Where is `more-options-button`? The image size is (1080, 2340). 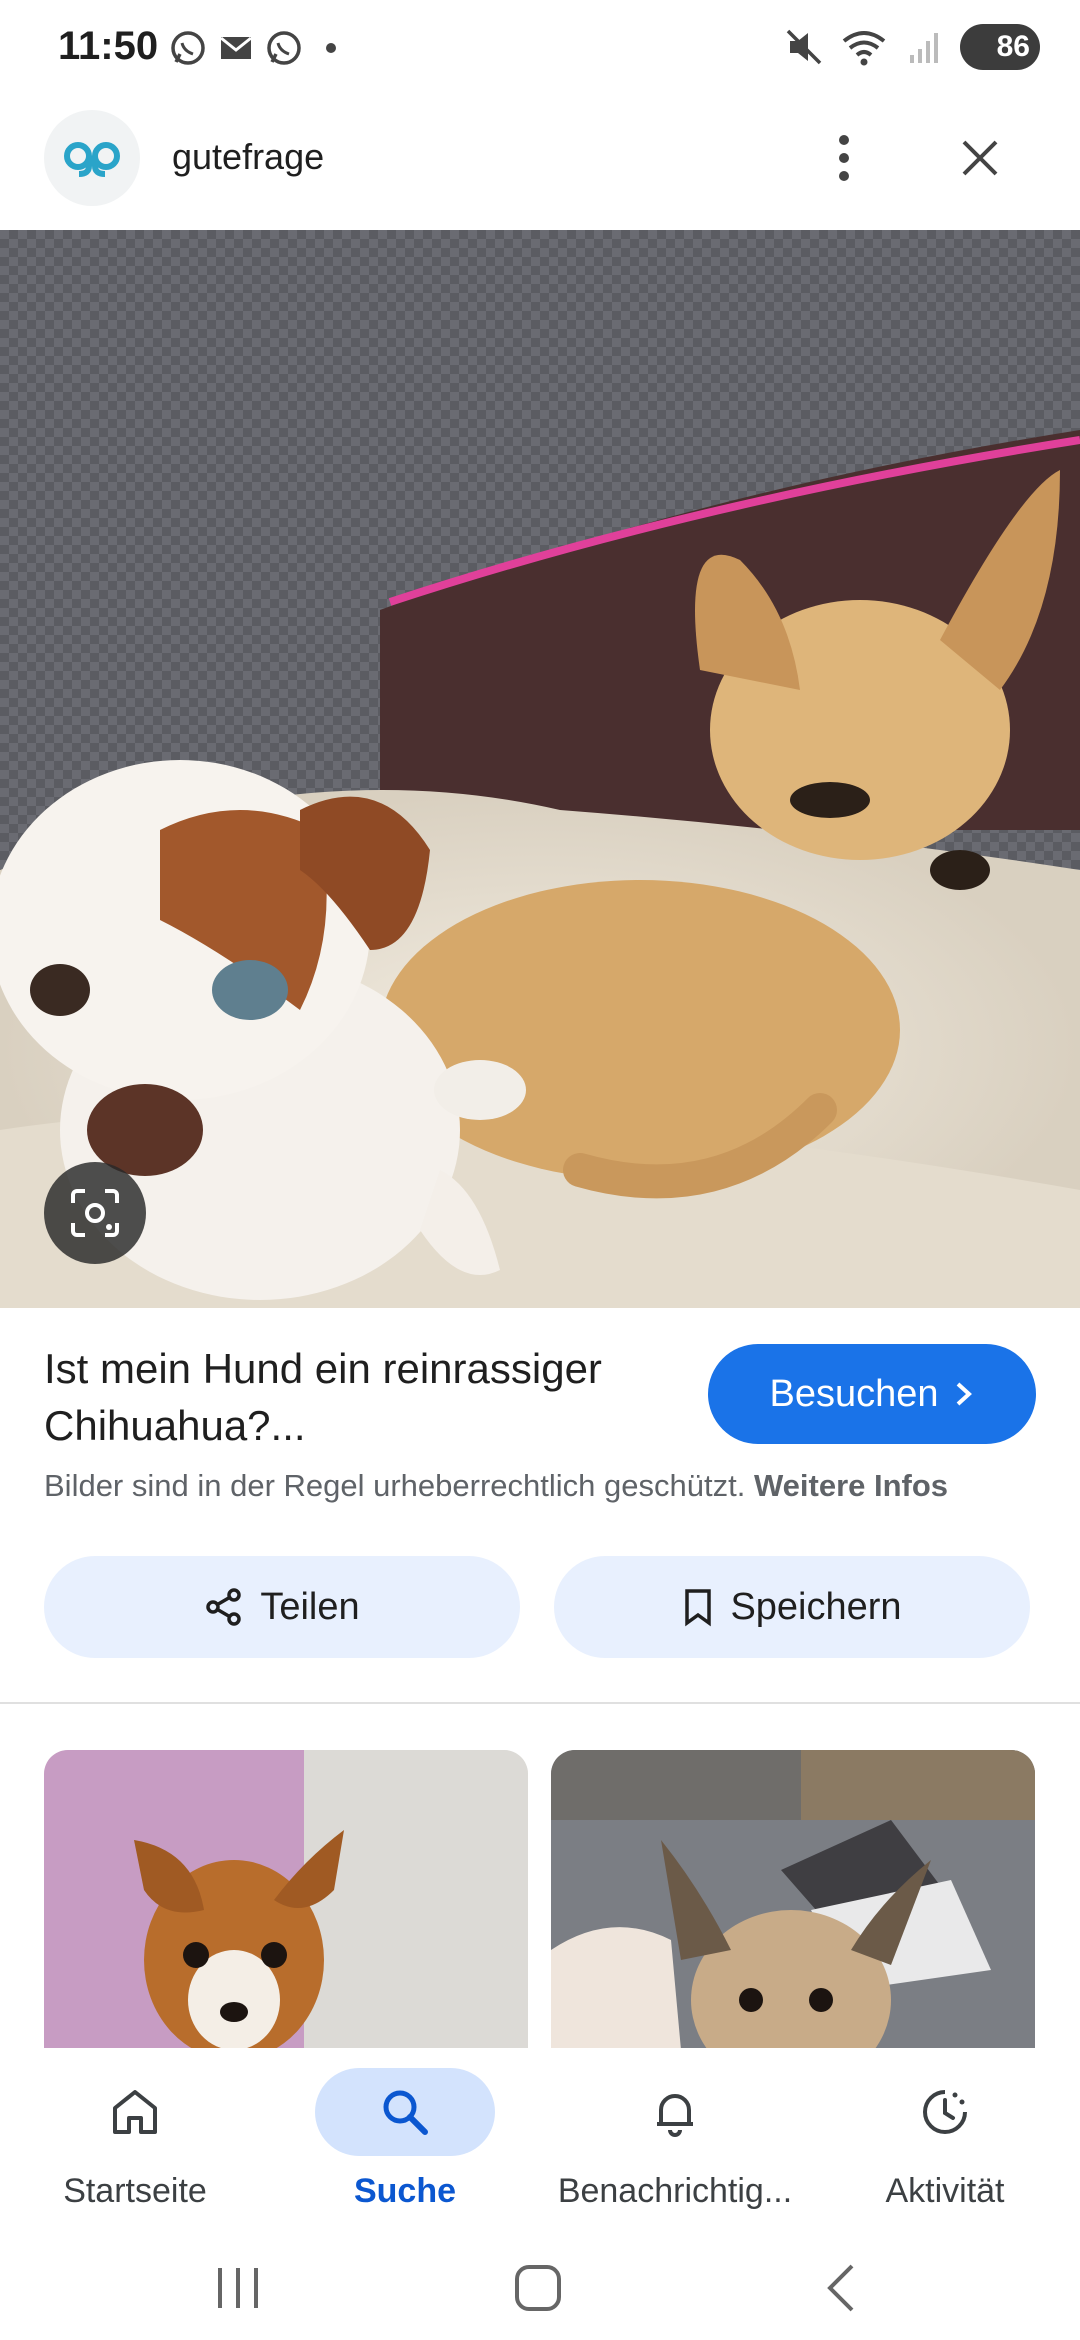
more-options-button is located at coordinates (844, 158).